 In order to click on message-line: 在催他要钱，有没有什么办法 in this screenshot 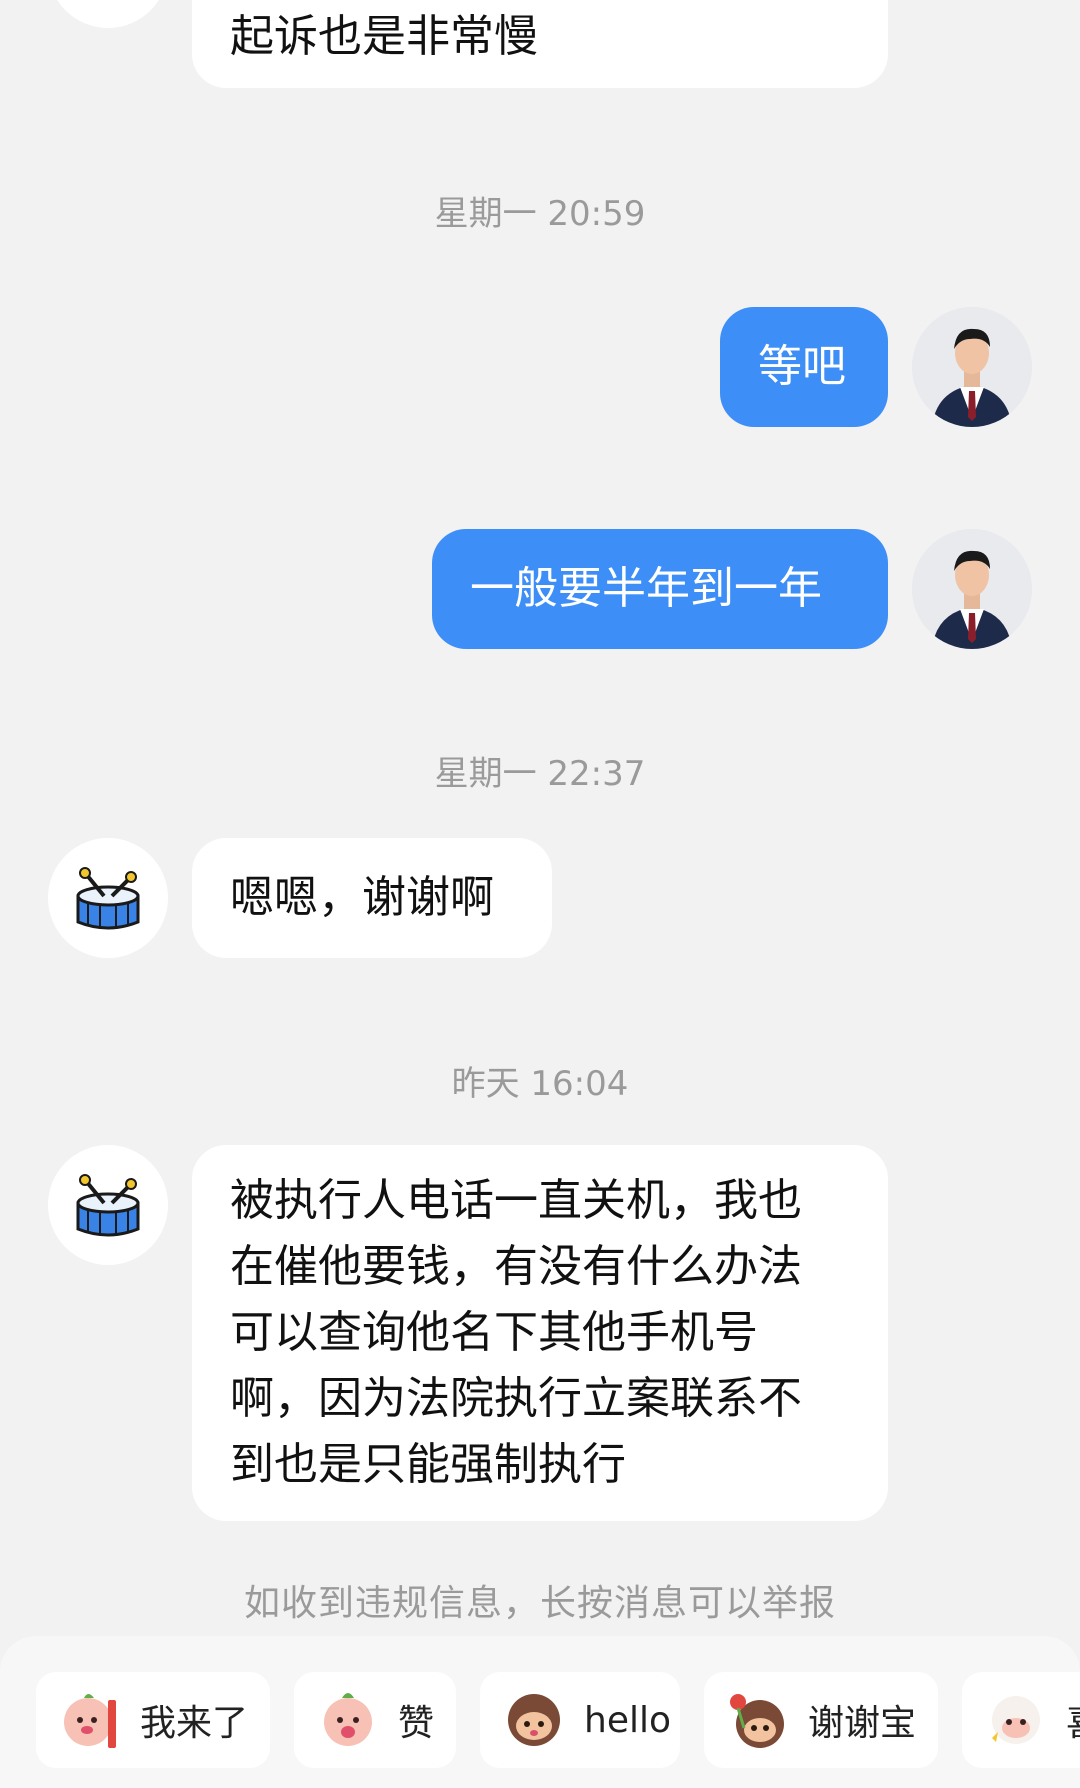, I will do `click(516, 1266)`.